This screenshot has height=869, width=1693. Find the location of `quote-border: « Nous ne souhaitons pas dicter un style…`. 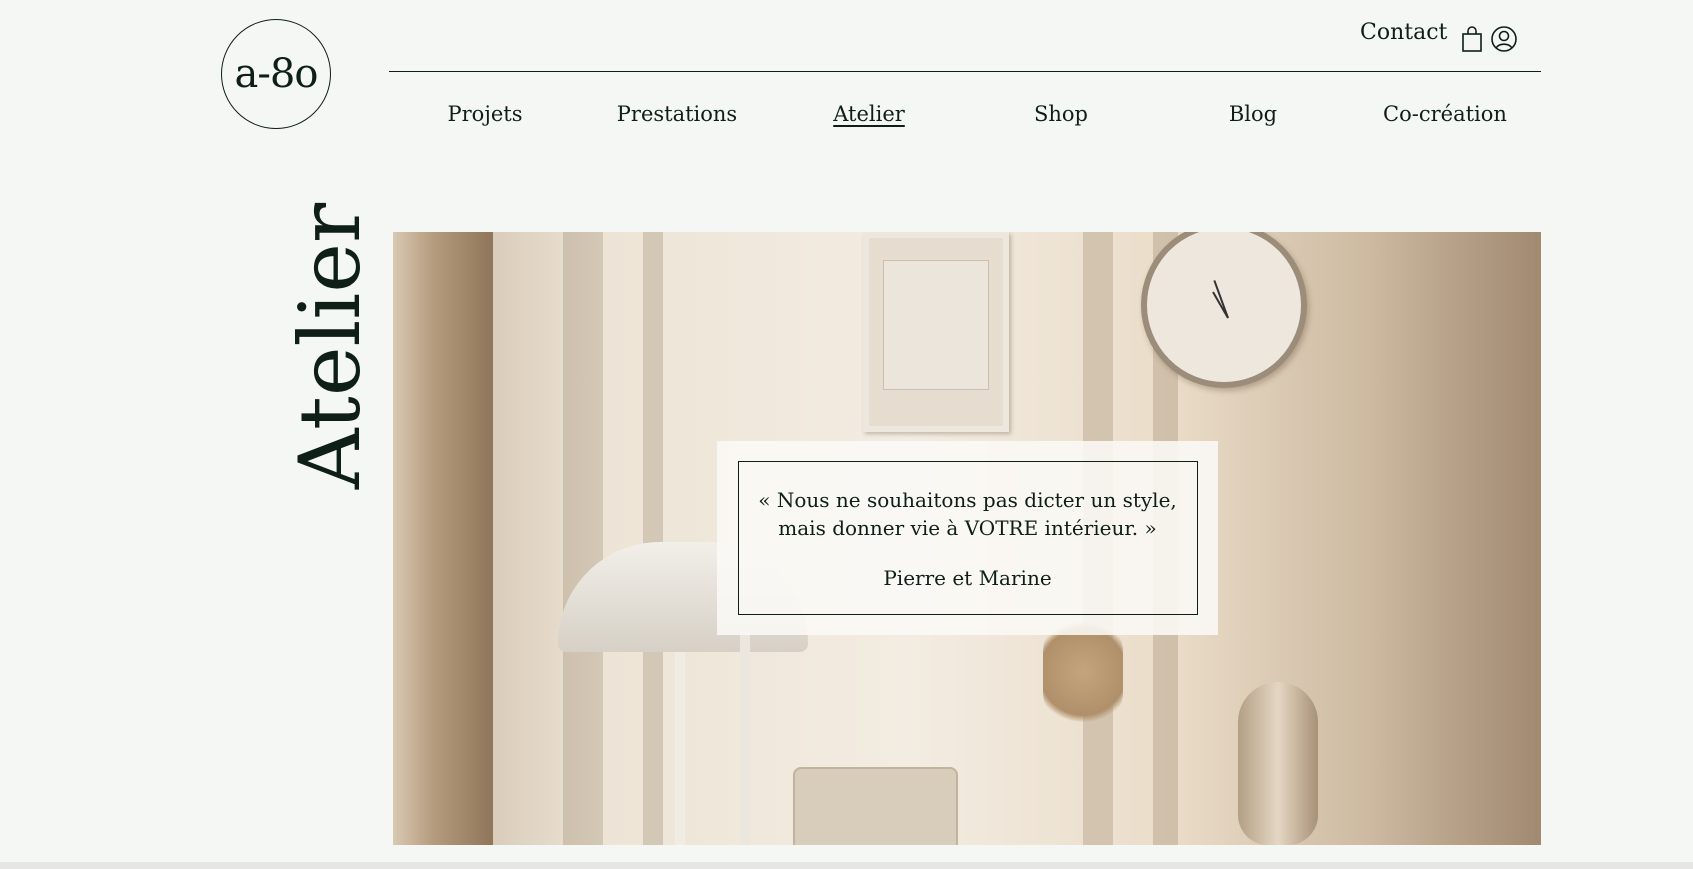

quote-border: « Nous ne souhaitons pas dicter un style… is located at coordinates (967, 538).